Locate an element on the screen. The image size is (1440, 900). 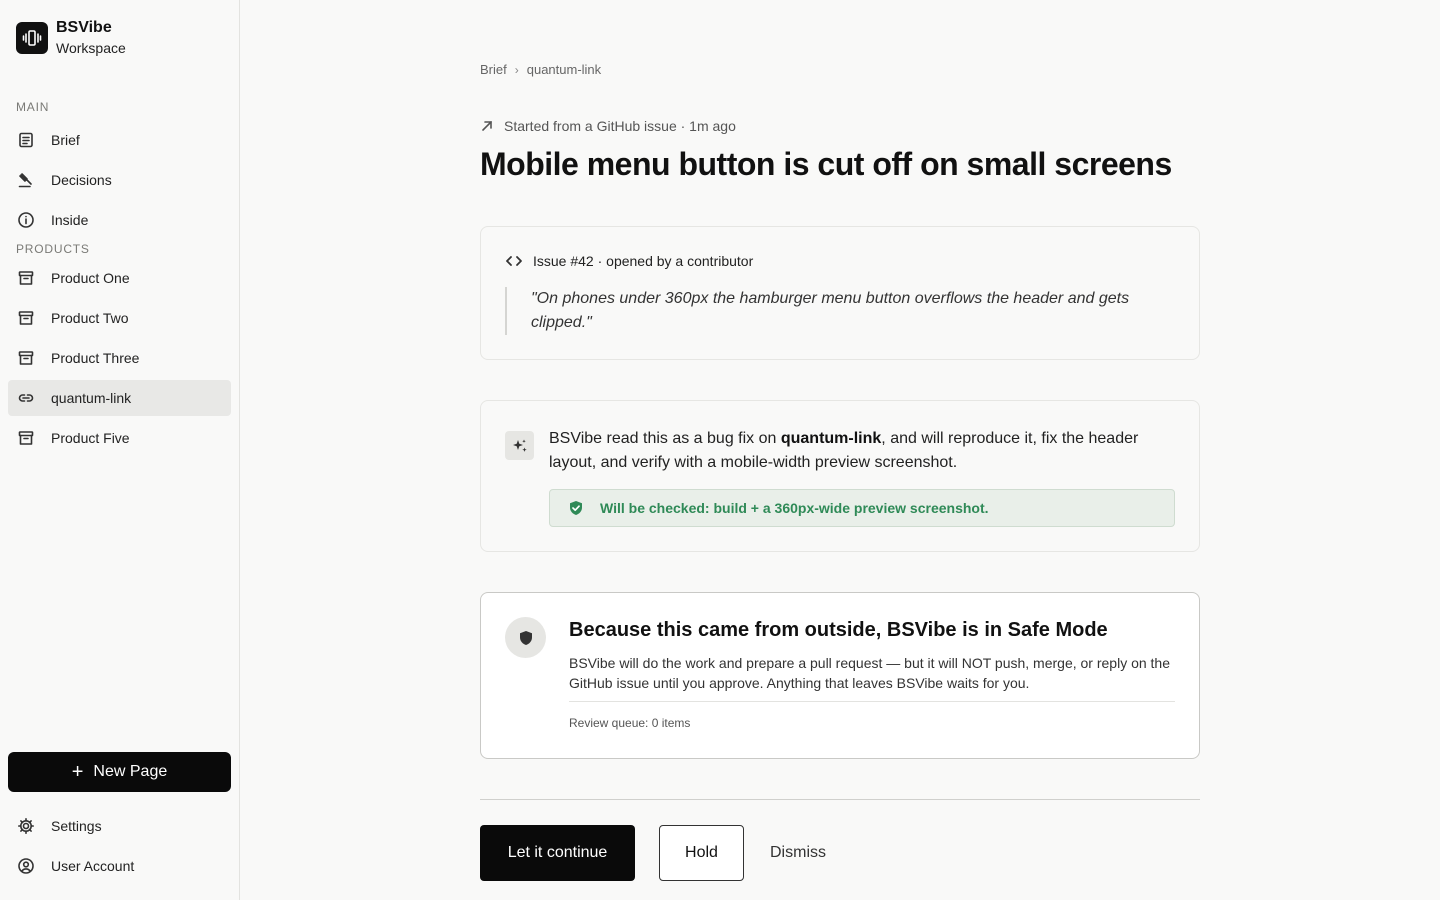
new-page-label: New Page is located at coordinates (130, 771).